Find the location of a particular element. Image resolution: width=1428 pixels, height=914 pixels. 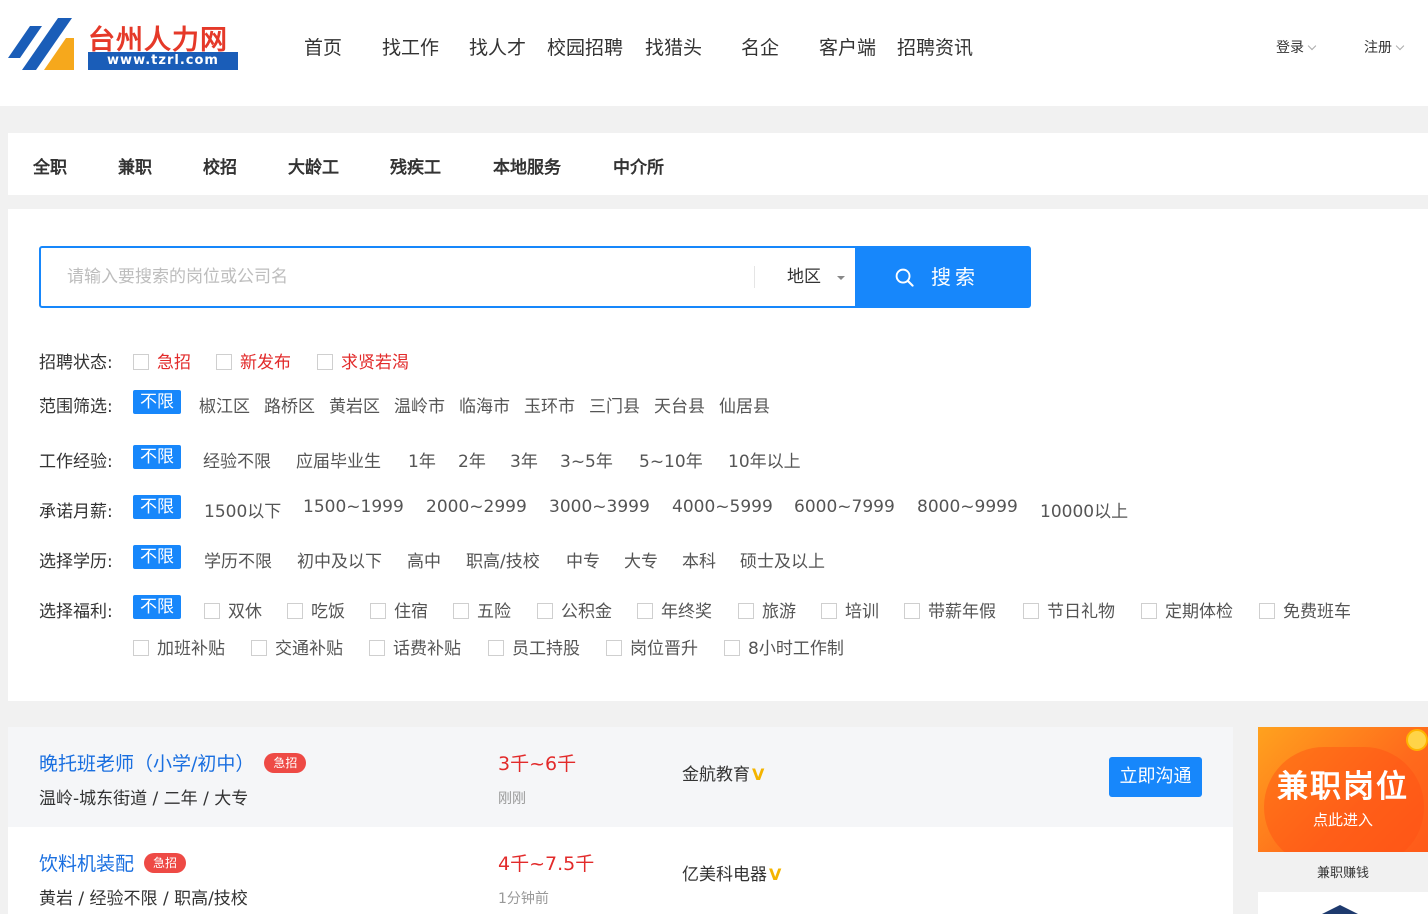

nav-campus: 校园招聘 is located at coordinates (585, 46).